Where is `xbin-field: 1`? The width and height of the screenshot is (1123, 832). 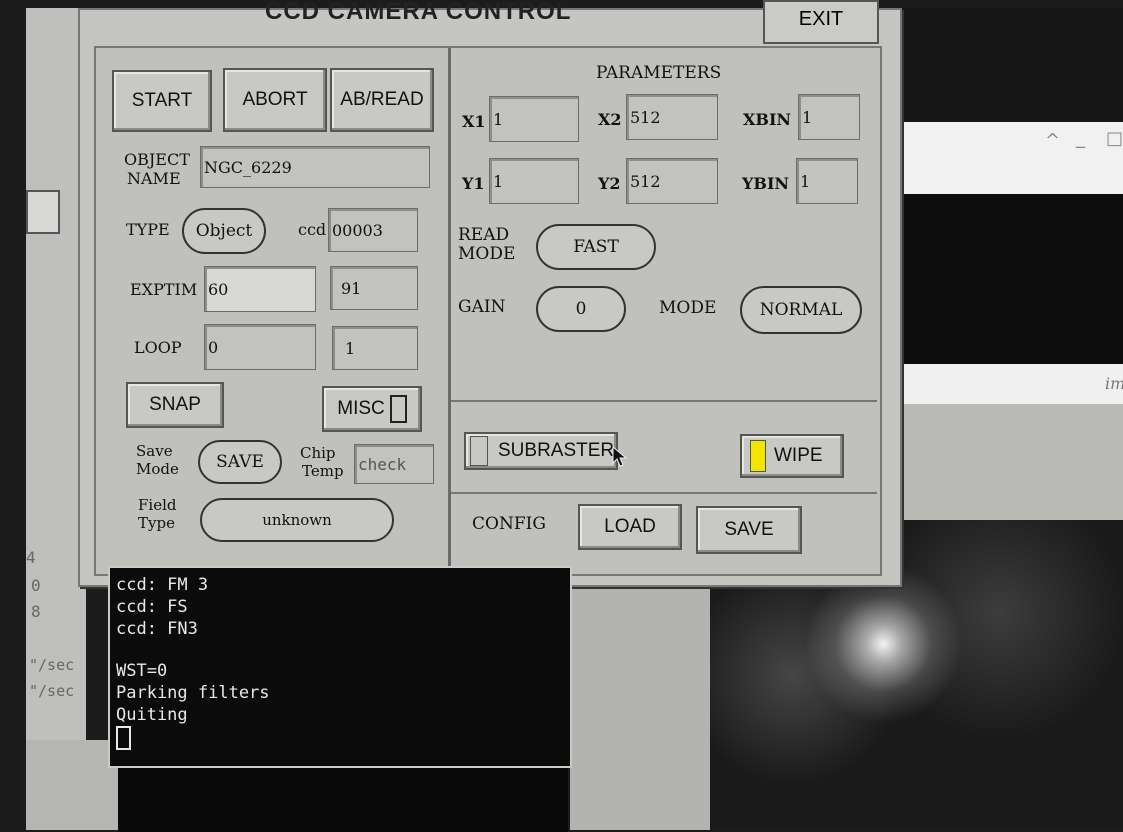 xbin-field: 1 is located at coordinates (829, 117).